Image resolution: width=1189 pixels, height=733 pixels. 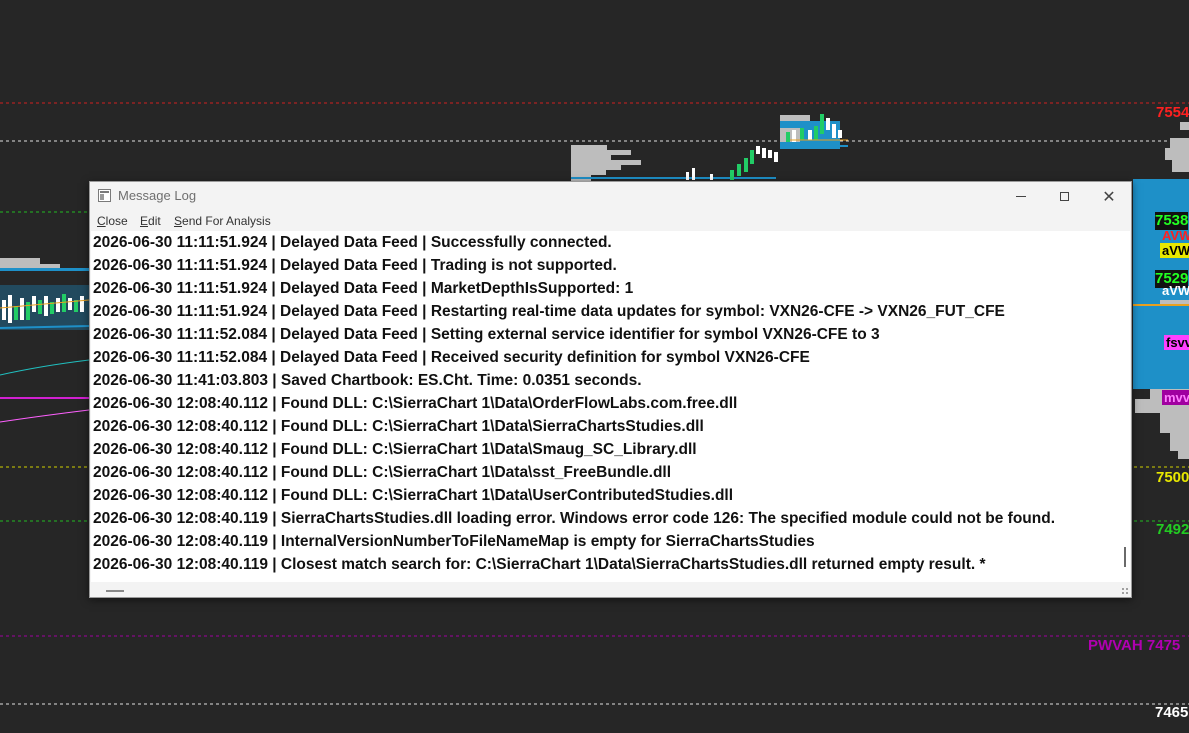 What do you see at coordinates (1174, 250) in the screenshot?
I see `study-tag-avw-yellow: aVW` at bounding box center [1174, 250].